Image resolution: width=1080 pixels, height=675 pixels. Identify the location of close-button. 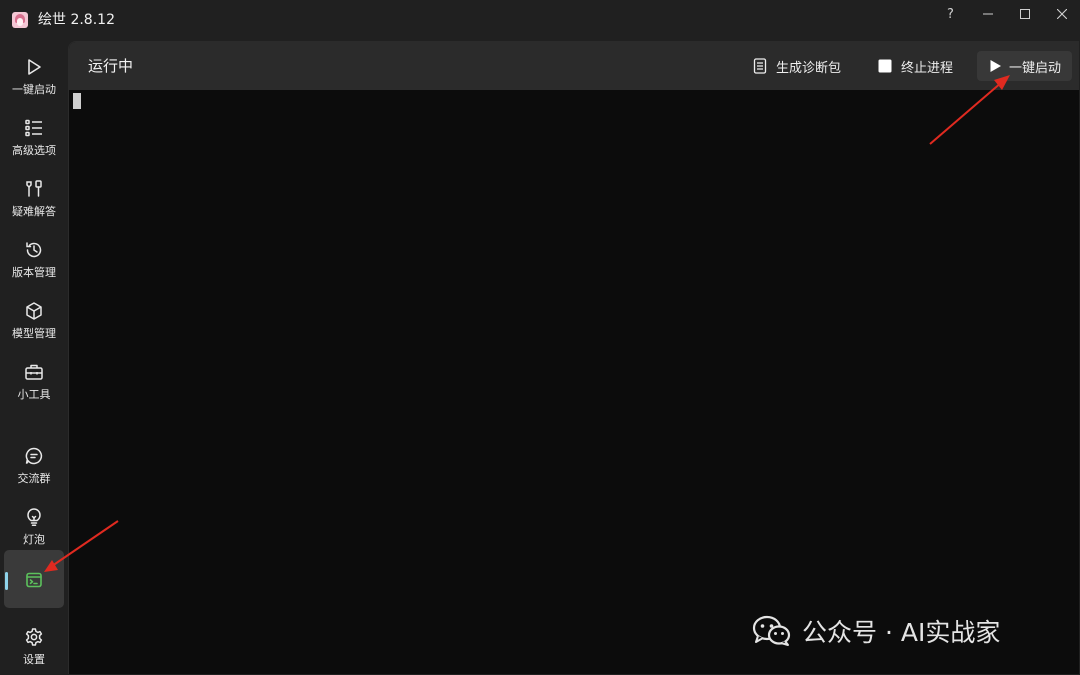
(1061, 14).